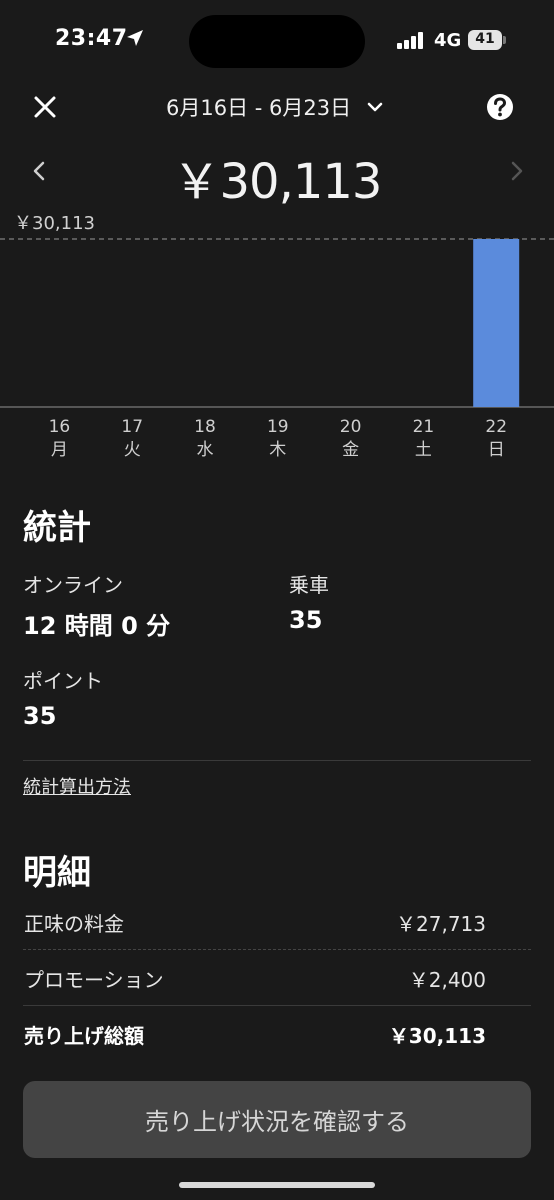 This screenshot has width=554, height=1200. What do you see at coordinates (441, 924) in the screenshot?
I see `breakdown-row-value: ￥27,713` at bounding box center [441, 924].